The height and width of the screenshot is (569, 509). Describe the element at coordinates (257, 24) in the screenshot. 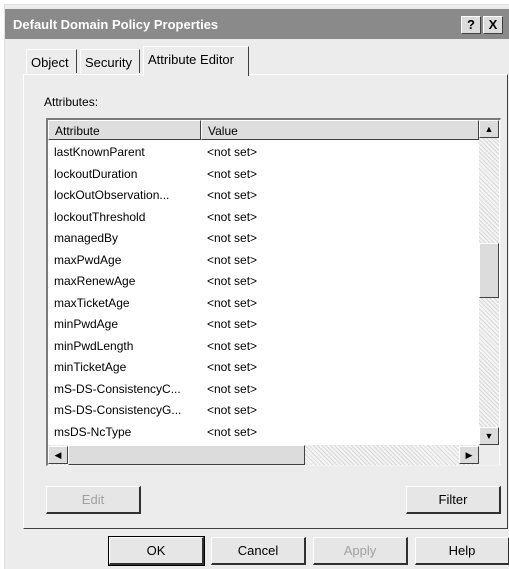

I see `title-bar: Default Domain Policy Properties ? X` at that location.